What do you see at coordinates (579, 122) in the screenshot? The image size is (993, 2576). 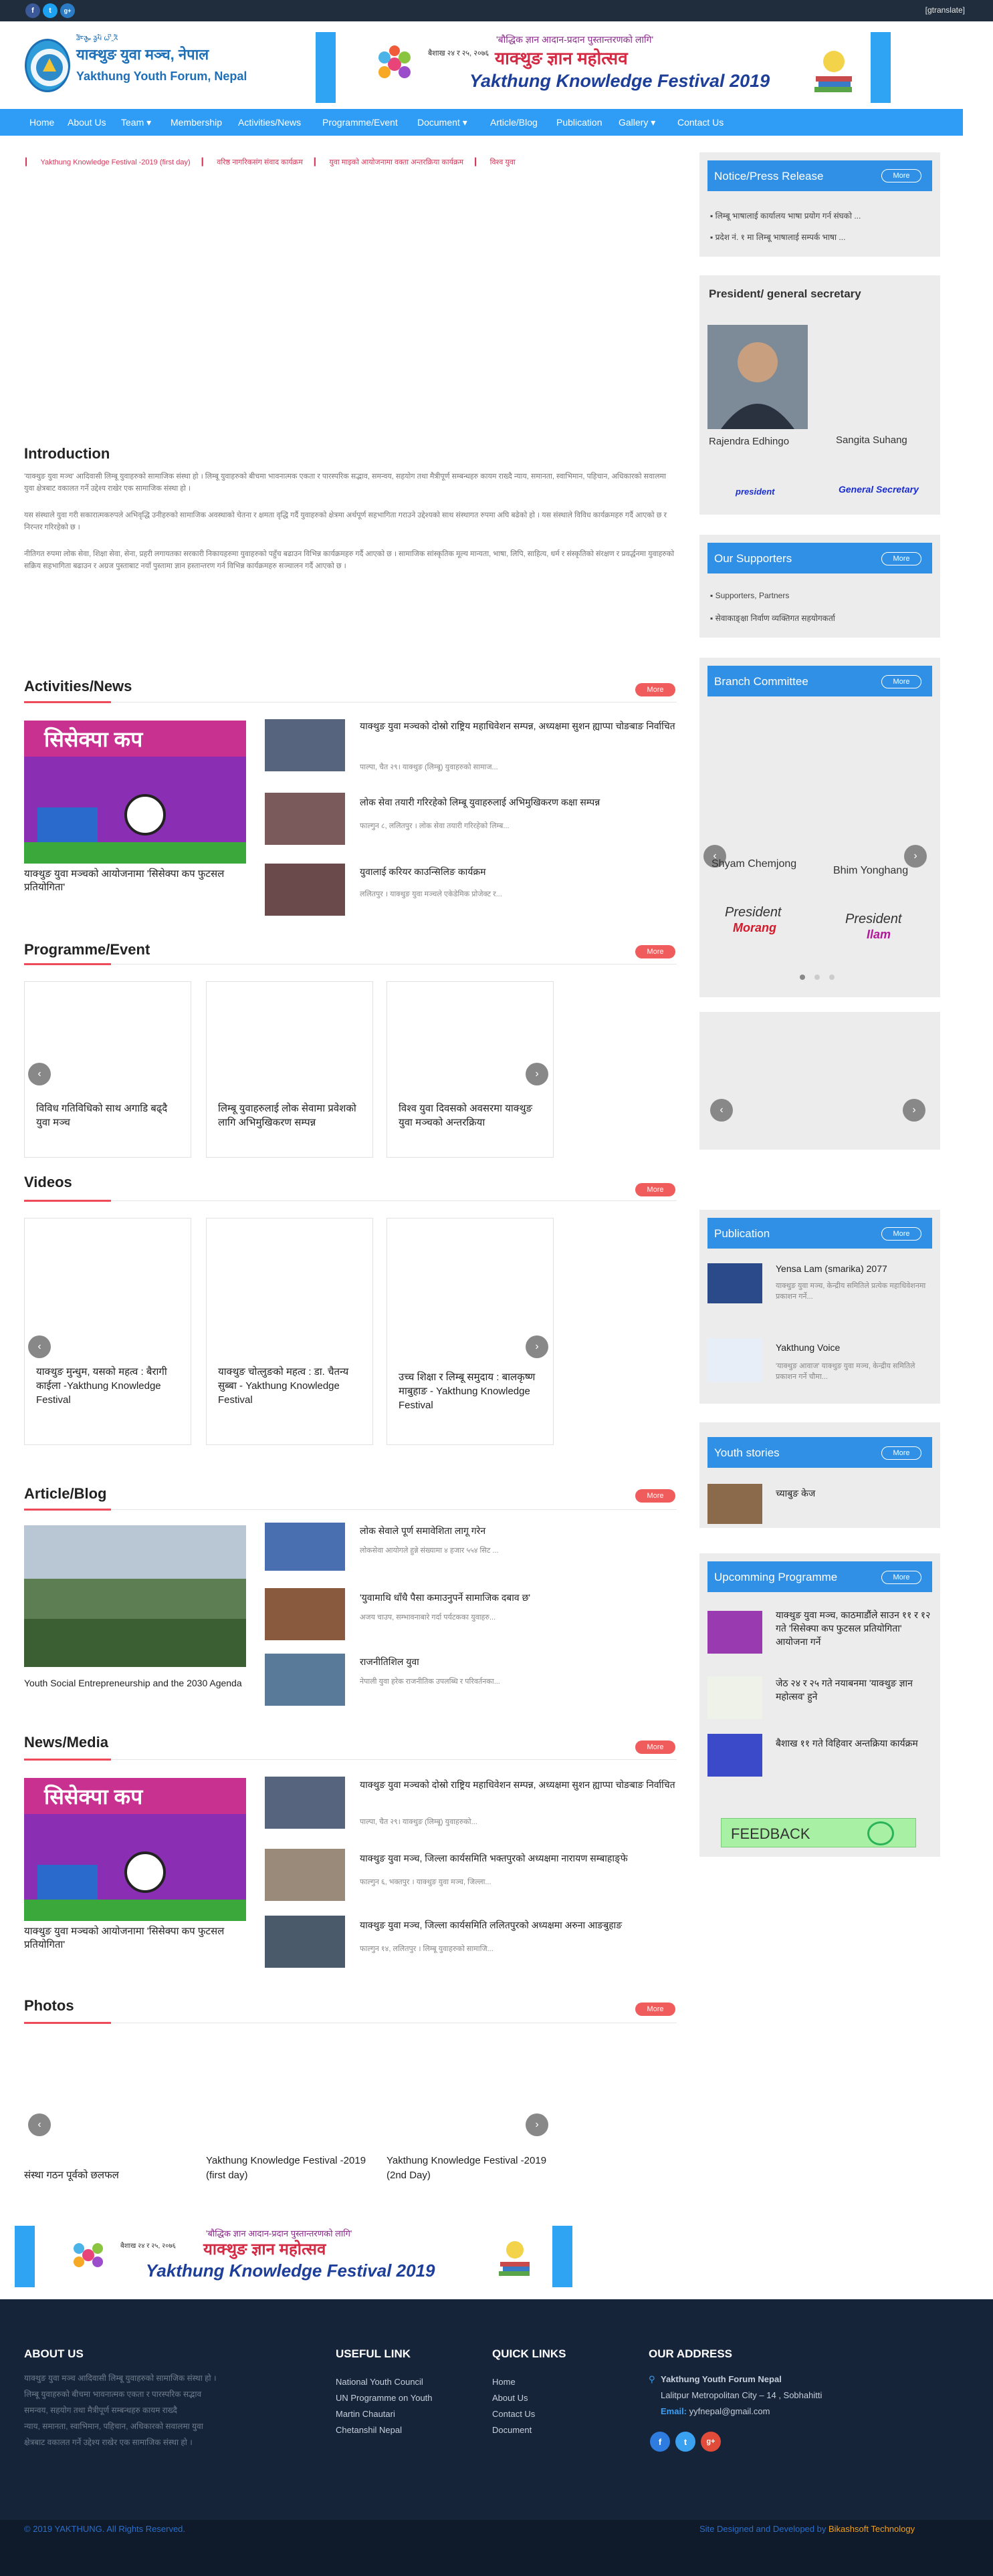 I see `nav-publication: Publication` at bounding box center [579, 122].